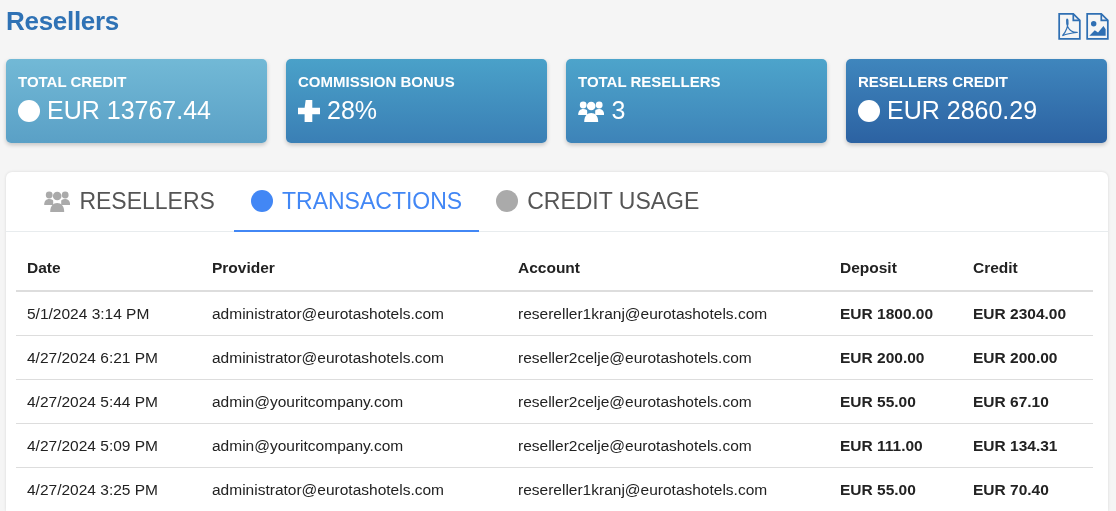 The width and height of the screenshot is (1116, 511). Describe the element at coordinates (129, 110) in the screenshot. I see `stat-value: EUR 13767.44` at that location.